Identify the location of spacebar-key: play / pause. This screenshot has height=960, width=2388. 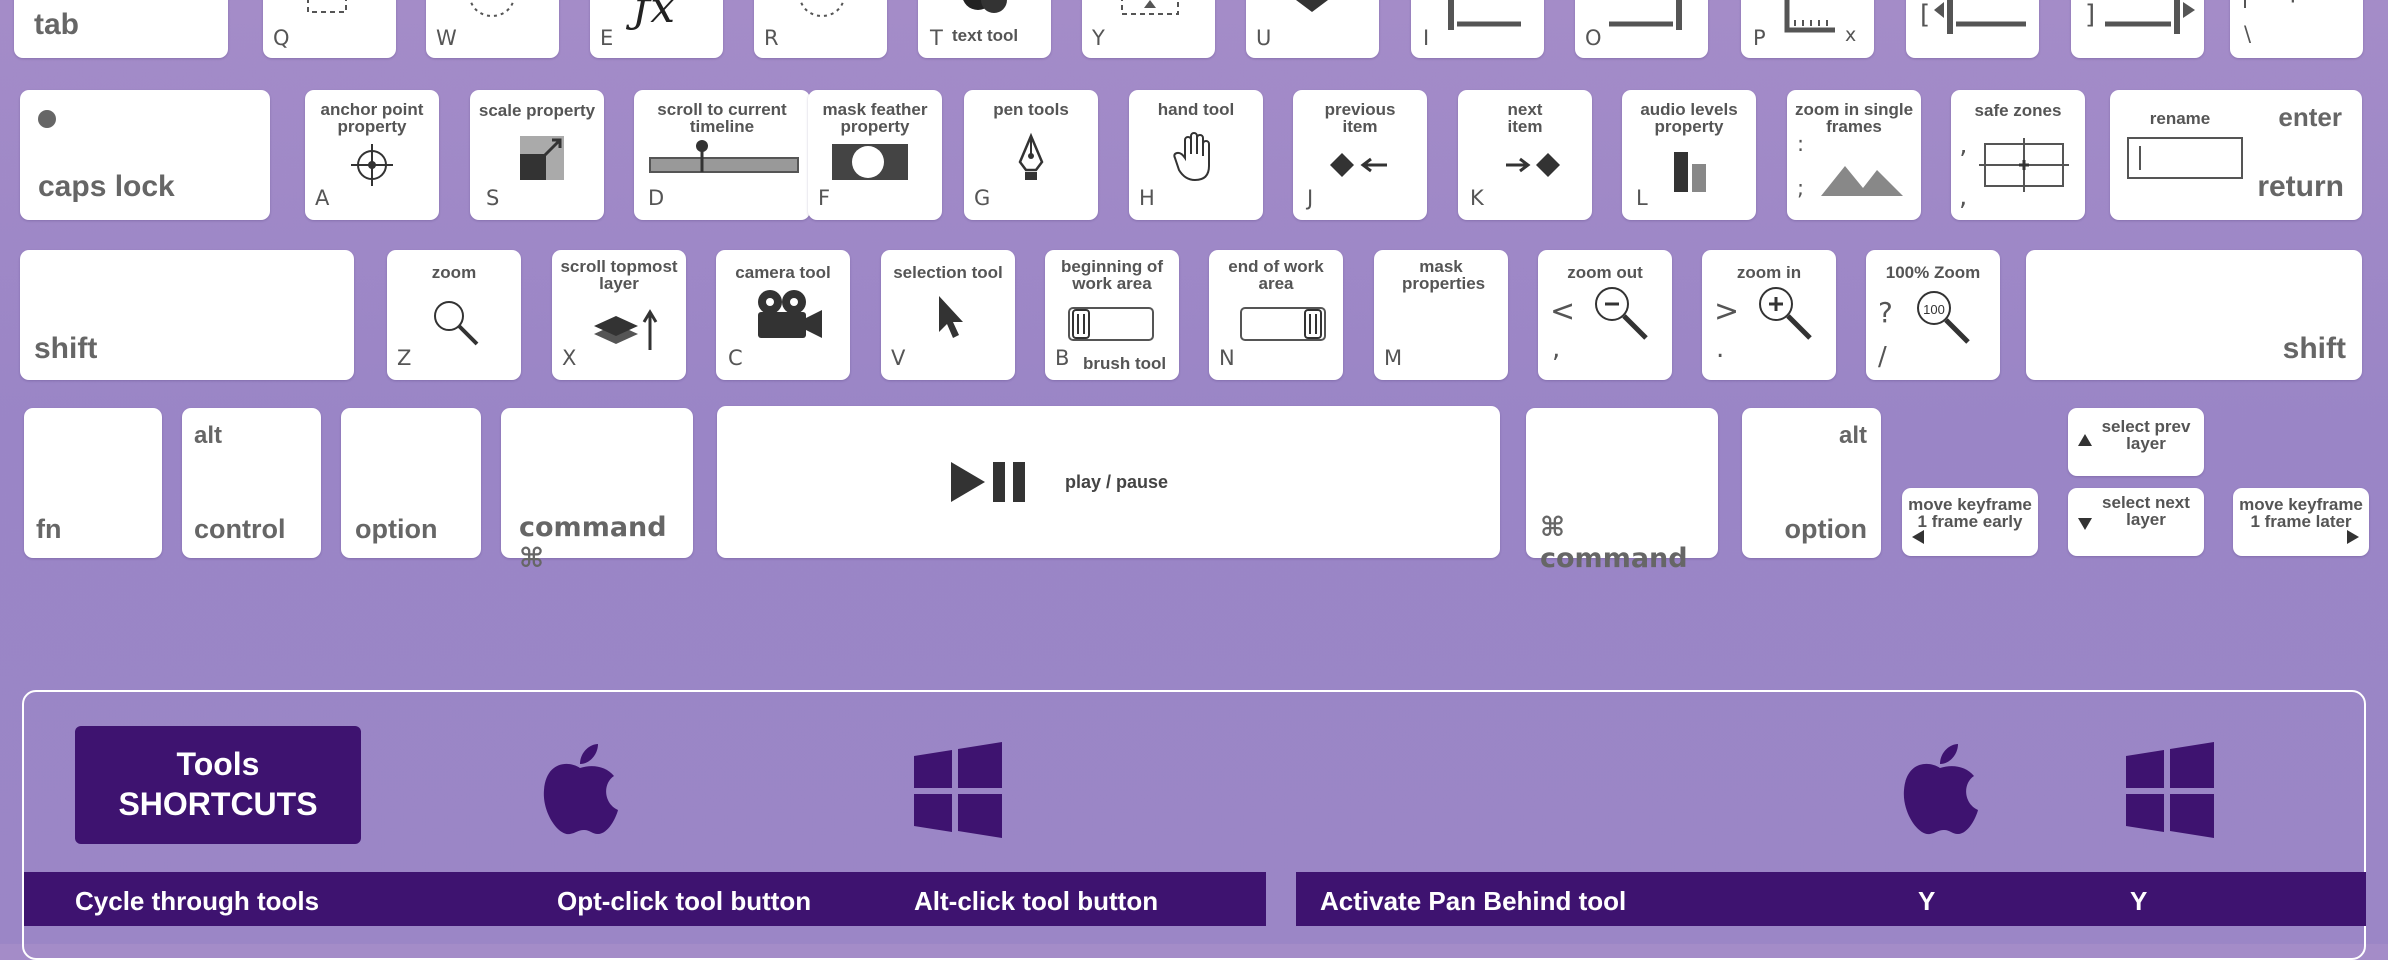
(1108, 482).